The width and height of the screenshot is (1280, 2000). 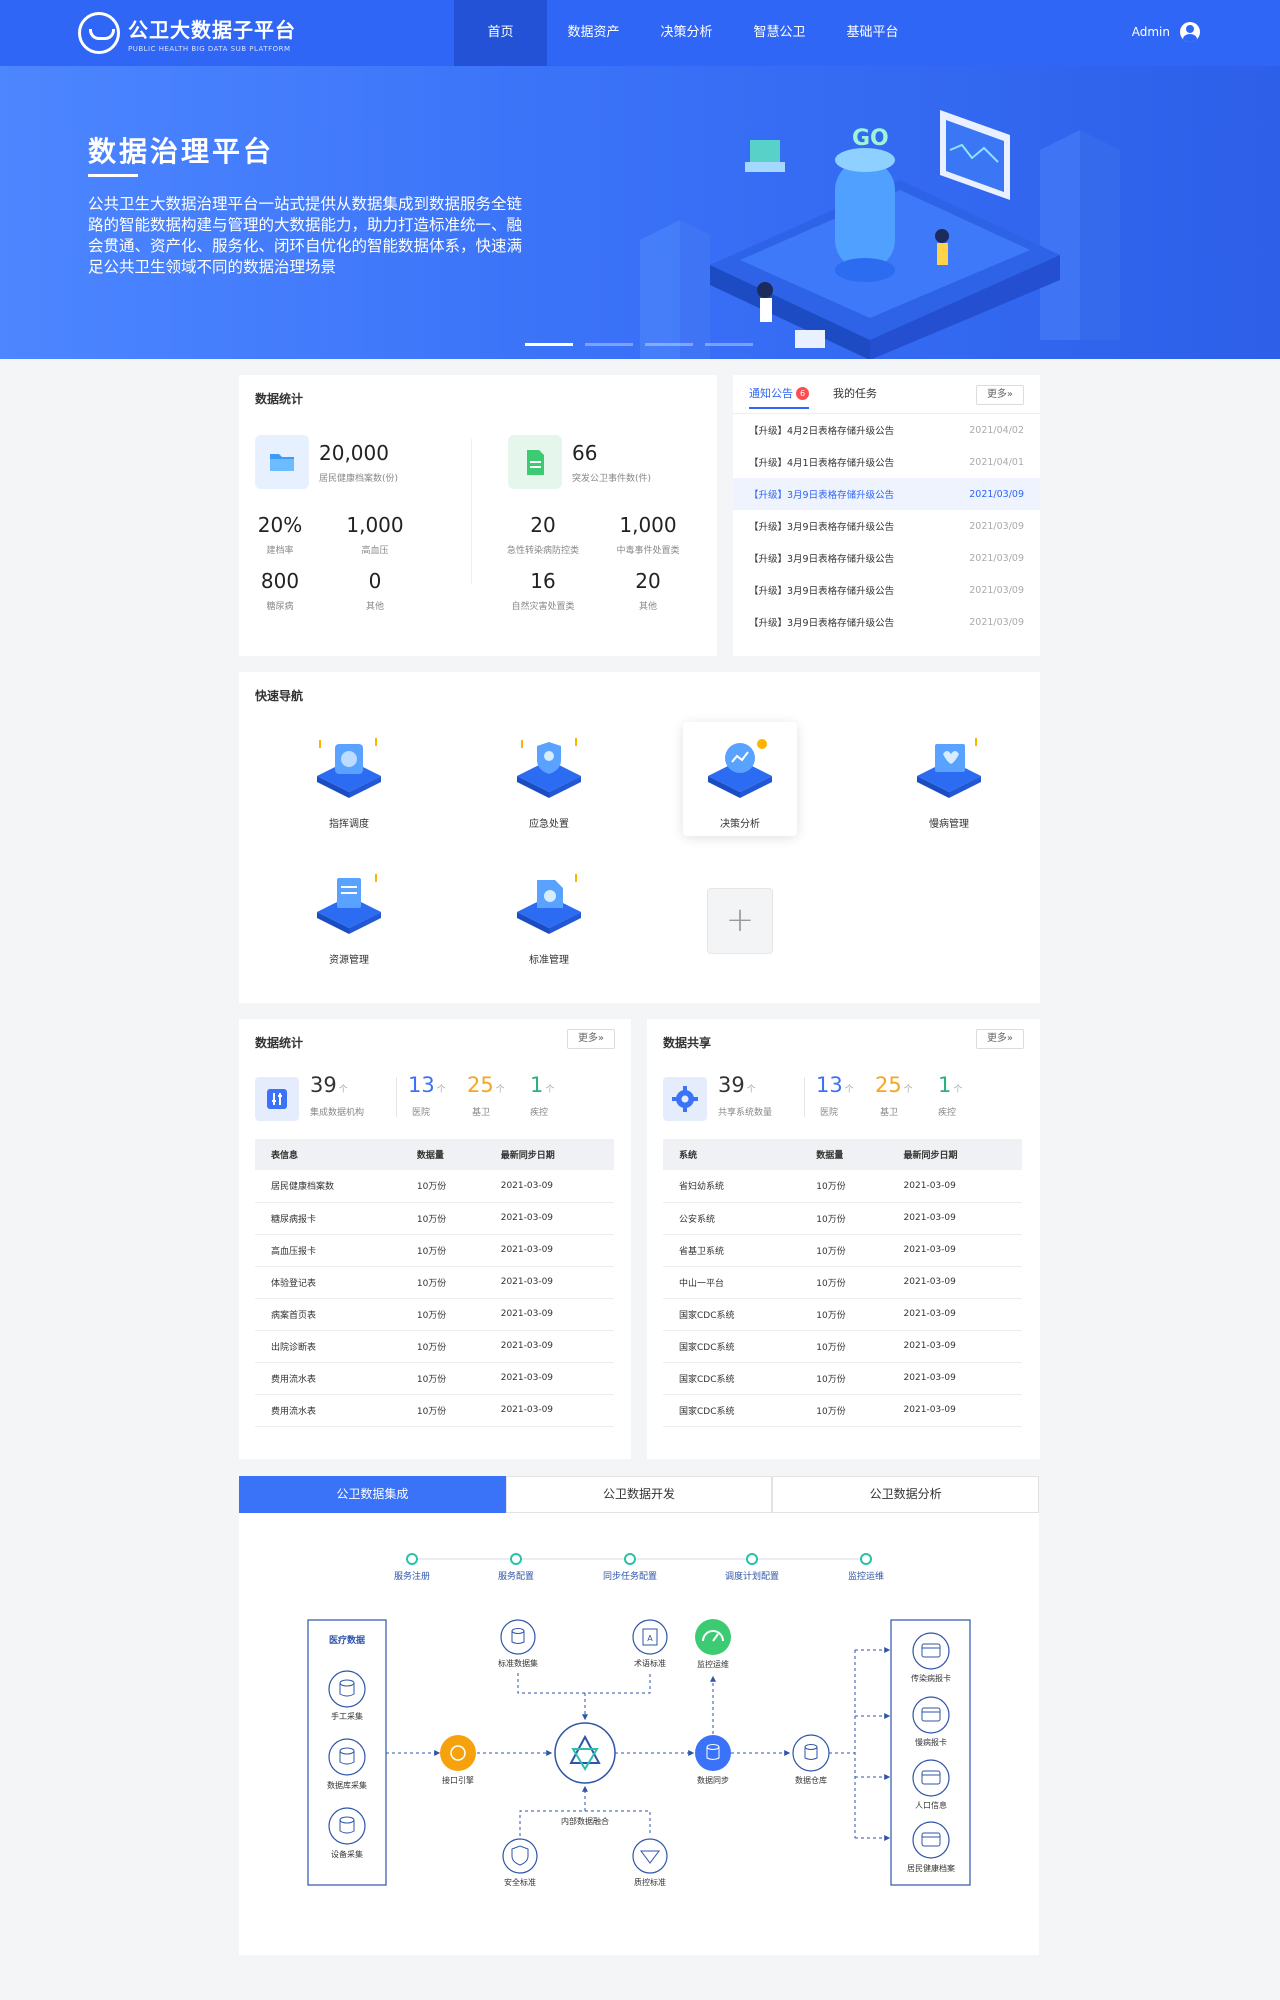 I want to click on quicknav-decision-analysis: 决策分析, so click(x=740, y=779).